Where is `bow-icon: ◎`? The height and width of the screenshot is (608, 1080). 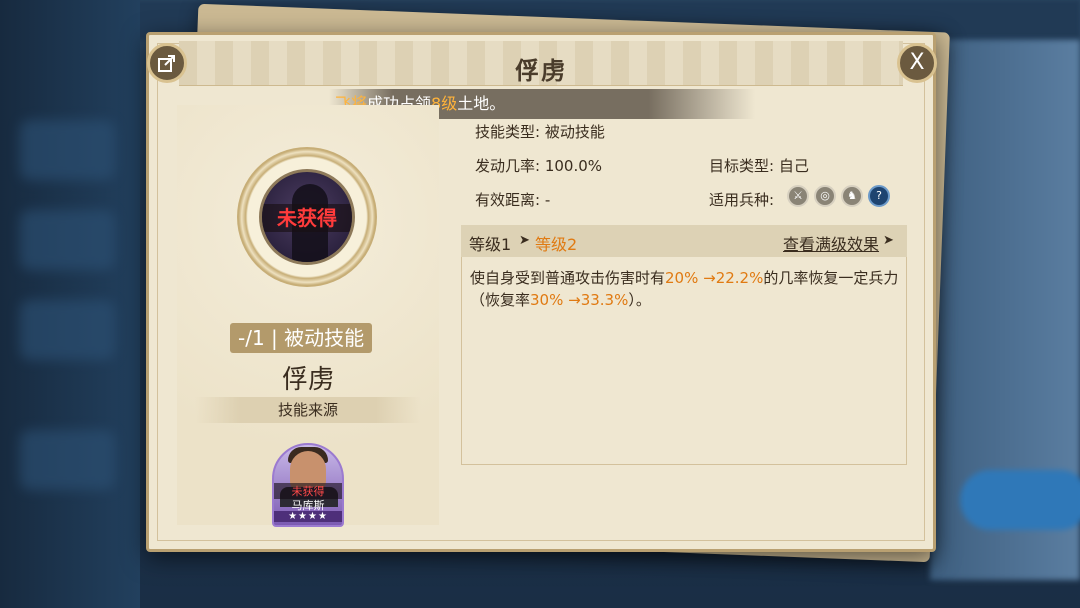 bow-icon: ◎ is located at coordinates (825, 196).